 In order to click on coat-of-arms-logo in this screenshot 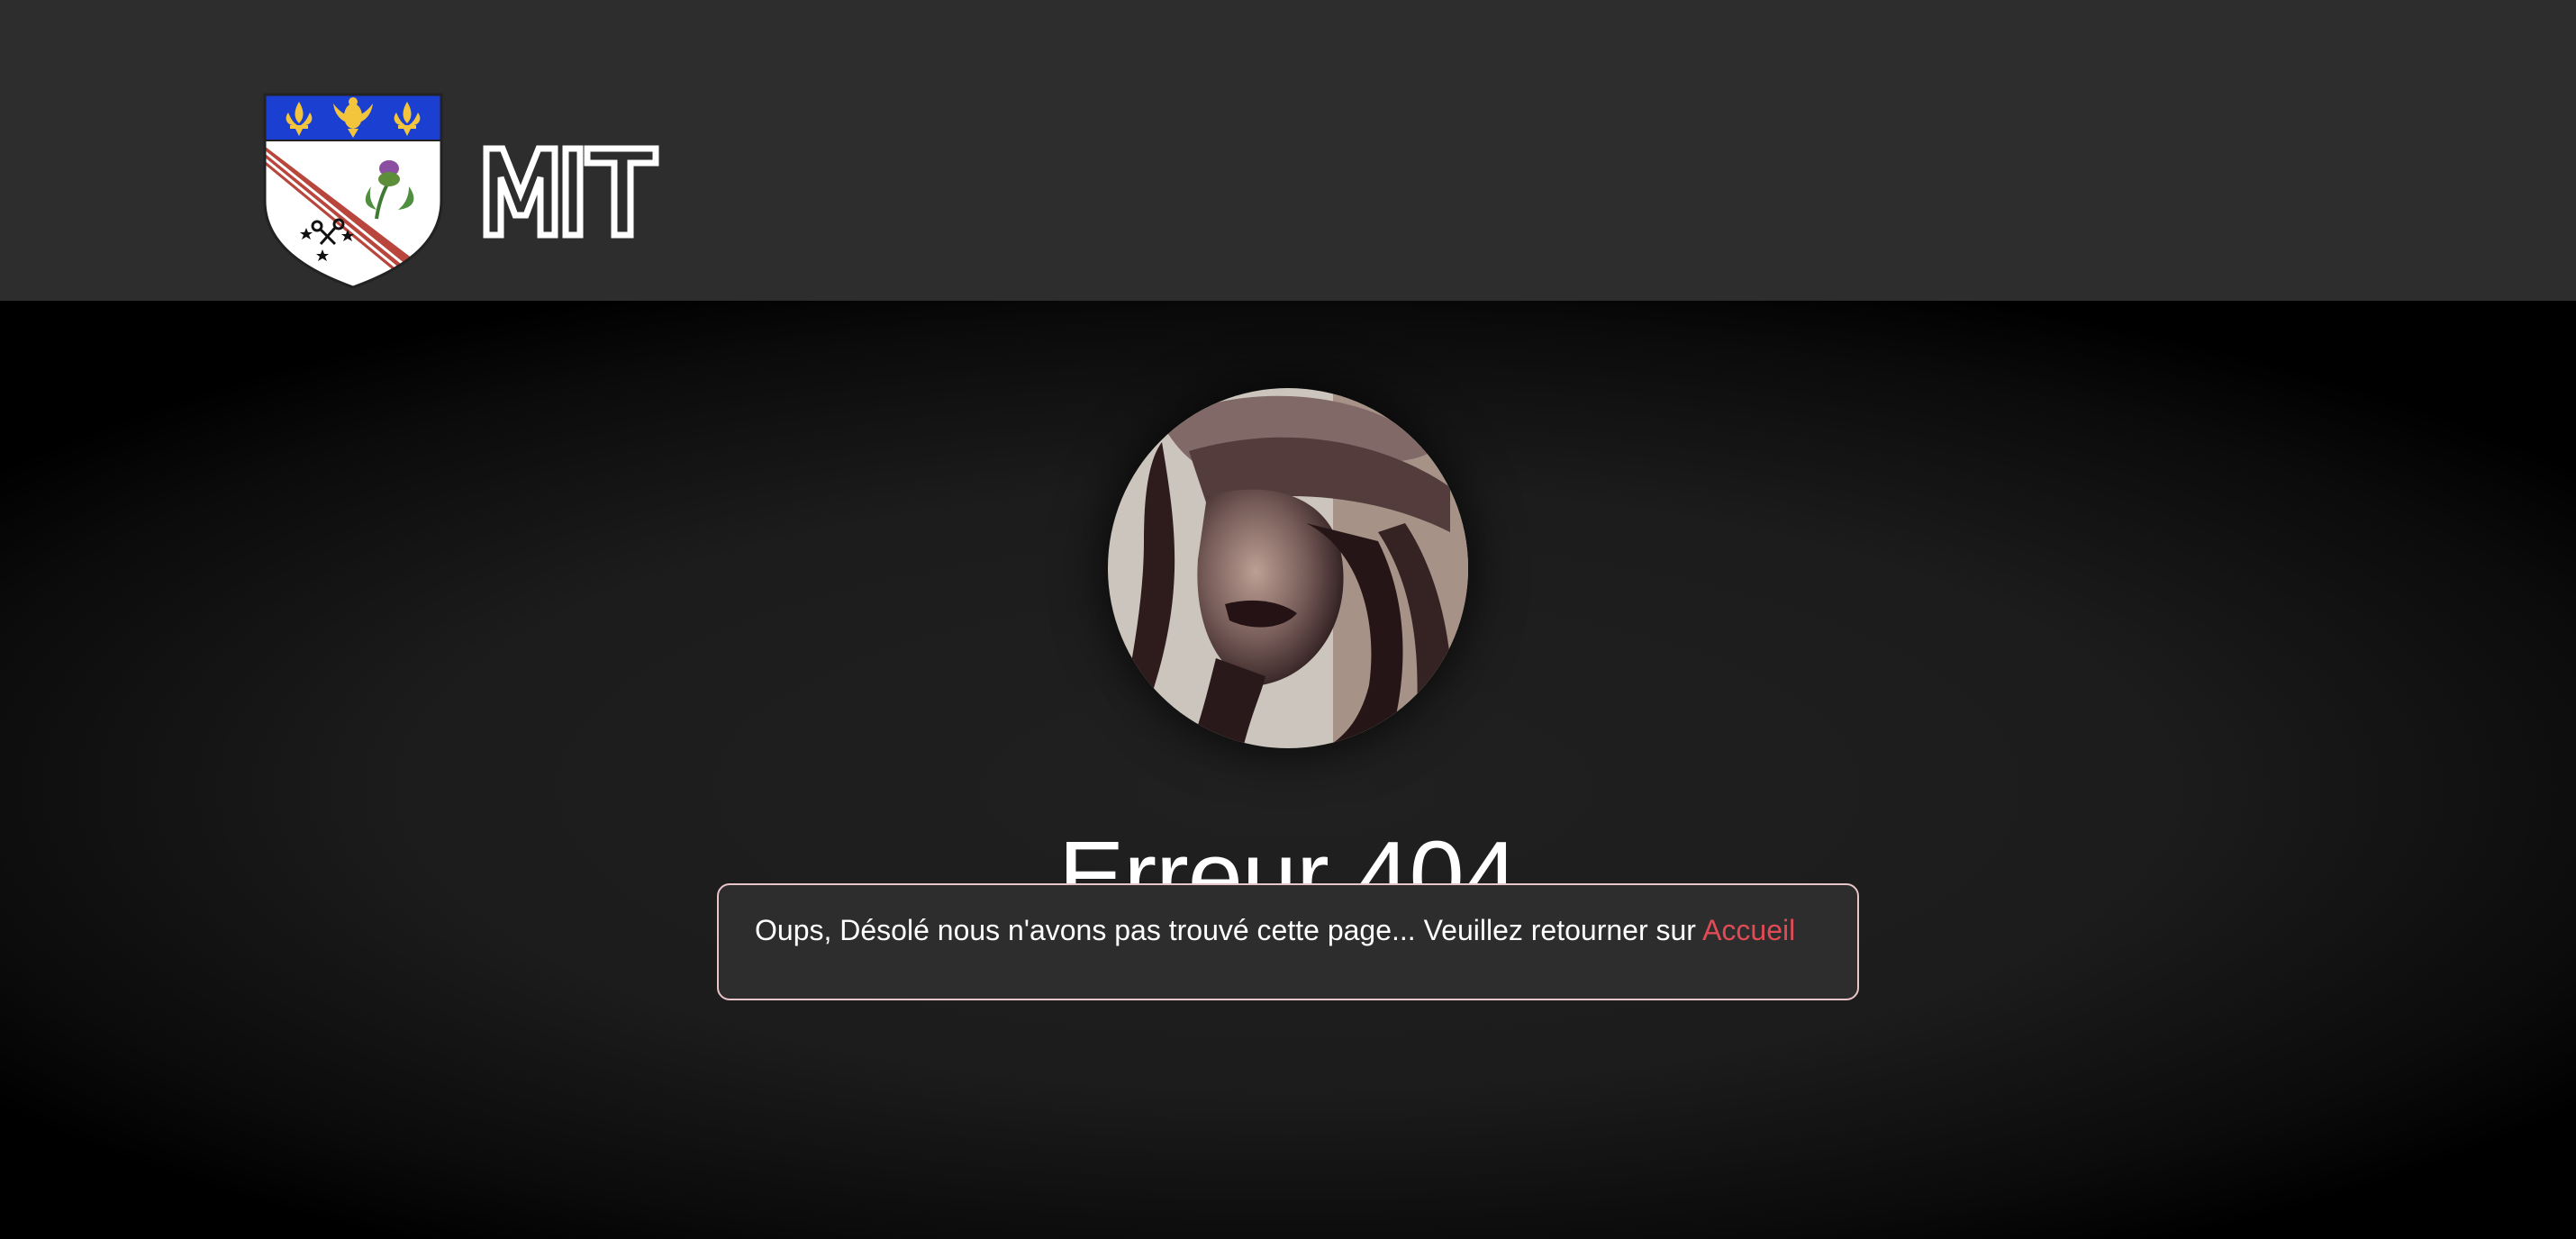, I will do `click(353, 191)`.